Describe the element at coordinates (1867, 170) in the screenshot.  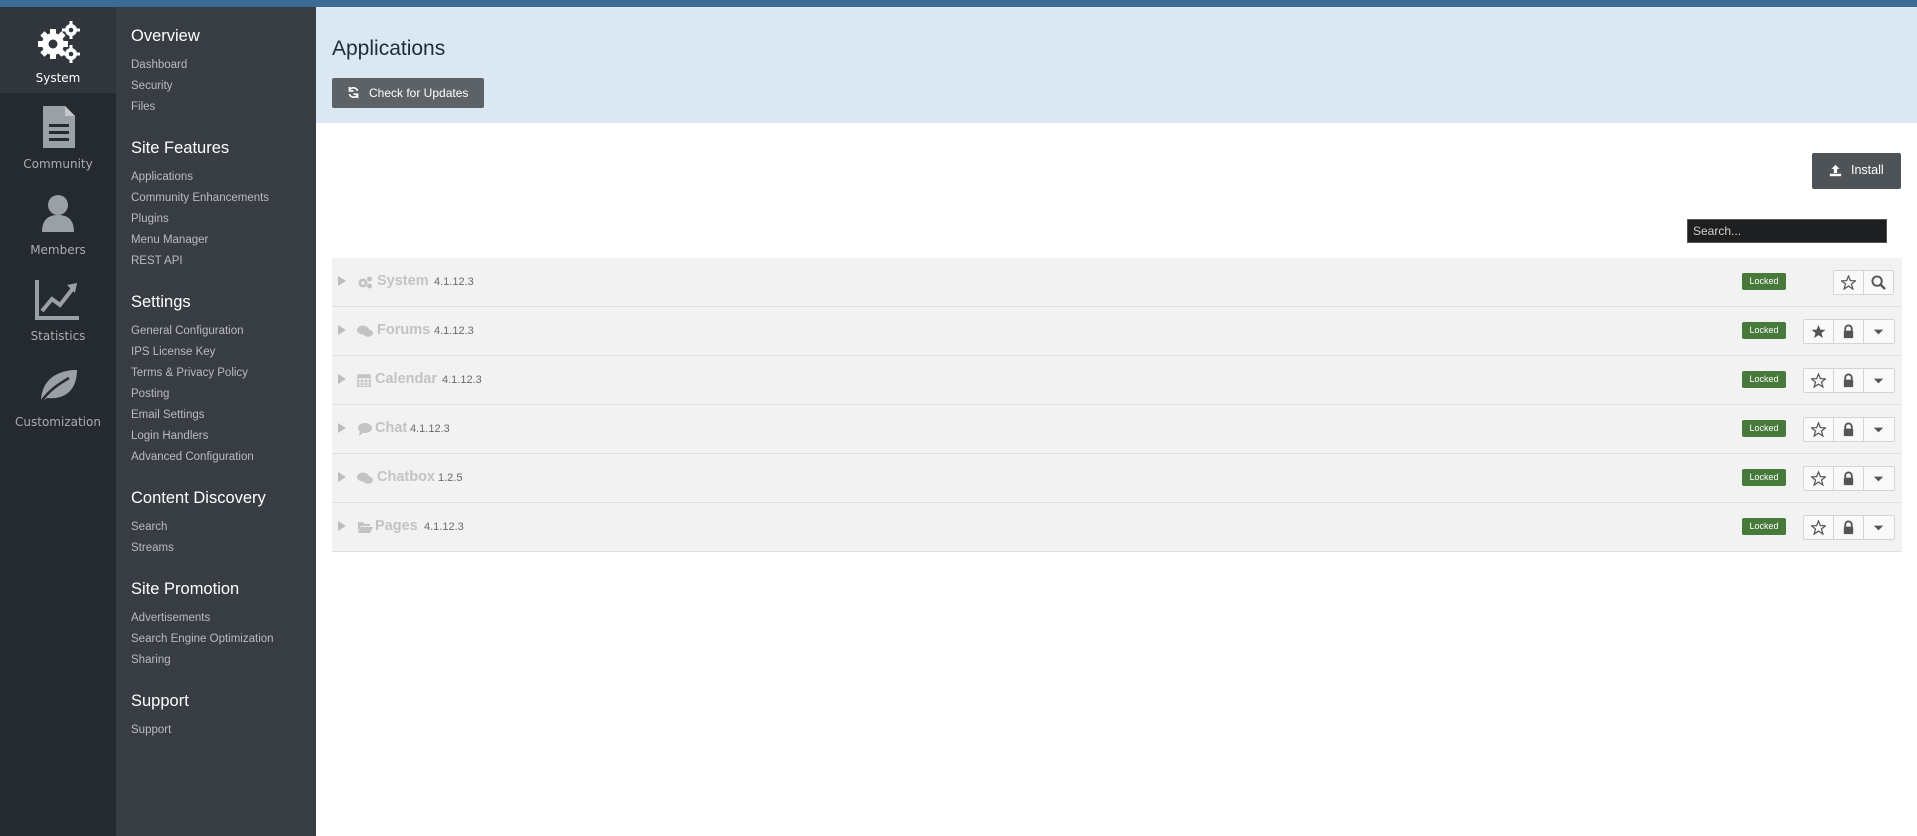
I see `install-label: Install` at that location.